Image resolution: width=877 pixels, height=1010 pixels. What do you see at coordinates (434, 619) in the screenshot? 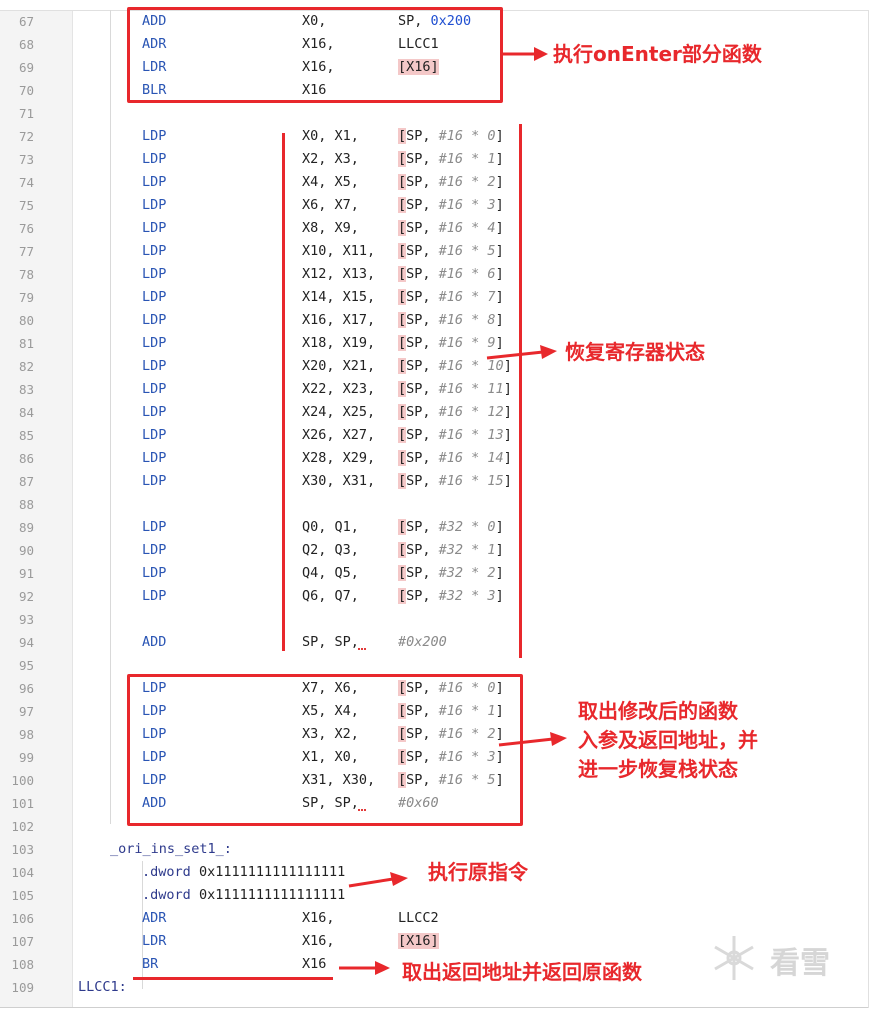
I see `code-line: 93` at bounding box center [434, 619].